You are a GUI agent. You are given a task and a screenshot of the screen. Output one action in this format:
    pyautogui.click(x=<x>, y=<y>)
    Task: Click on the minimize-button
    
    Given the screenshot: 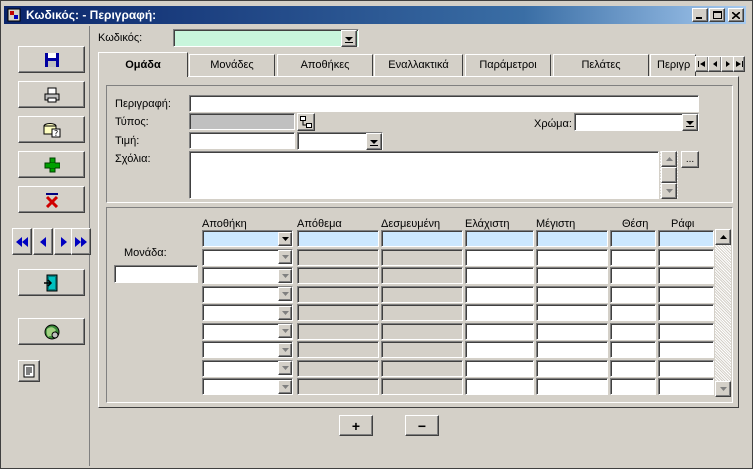 What is the action you would take?
    pyautogui.click(x=700, y=15)
    